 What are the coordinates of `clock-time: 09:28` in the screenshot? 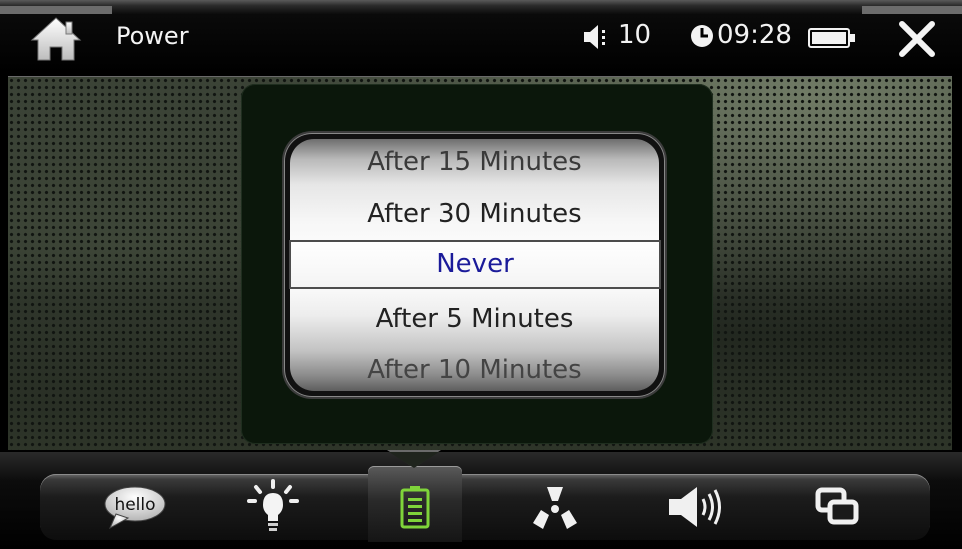 It's located at (754, 35).